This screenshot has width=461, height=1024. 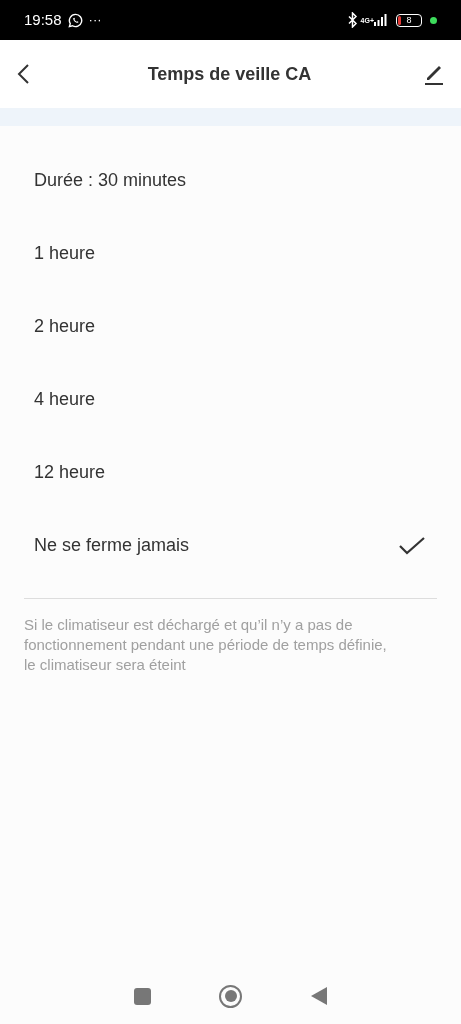 What do you see at coordinates (75, 20) in the screenshot?
I see `chat-icon` at bounding box center [75, 20].